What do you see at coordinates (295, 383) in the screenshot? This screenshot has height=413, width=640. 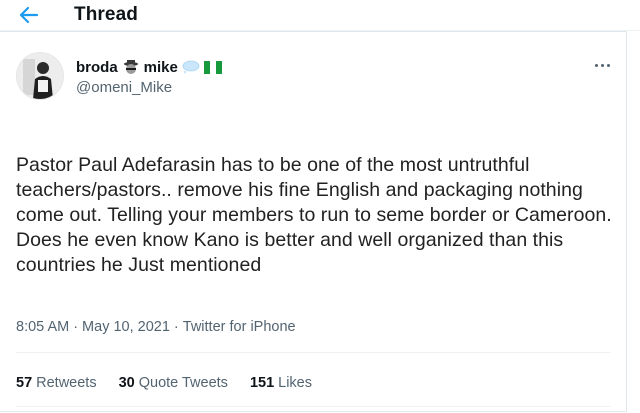 I see `likes-label: Likes` at bounding box center [295, 383].